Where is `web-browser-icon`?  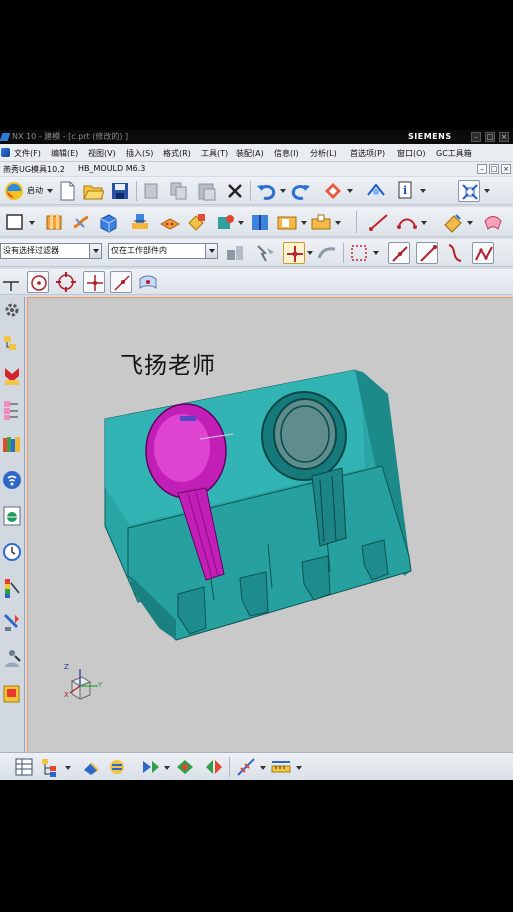 web-browser-icon is located at coordinates (12, 516).